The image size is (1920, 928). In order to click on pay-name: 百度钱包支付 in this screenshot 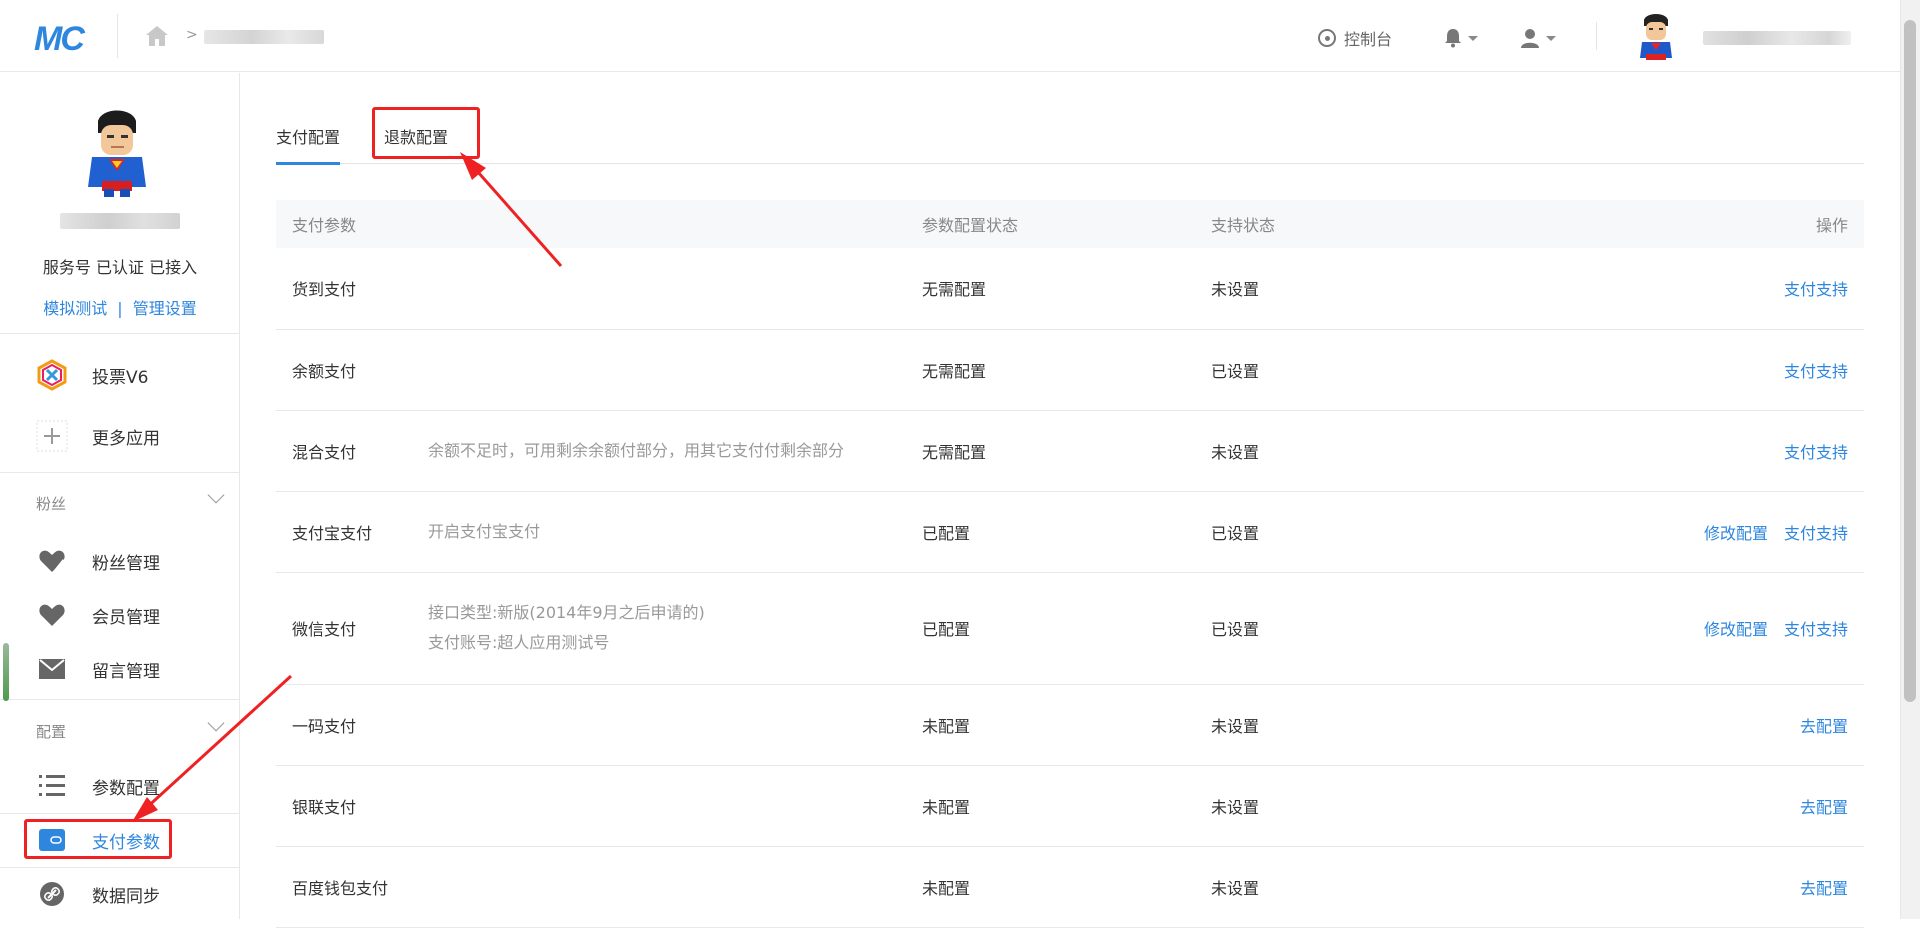, I will do `click(340, 888)`.